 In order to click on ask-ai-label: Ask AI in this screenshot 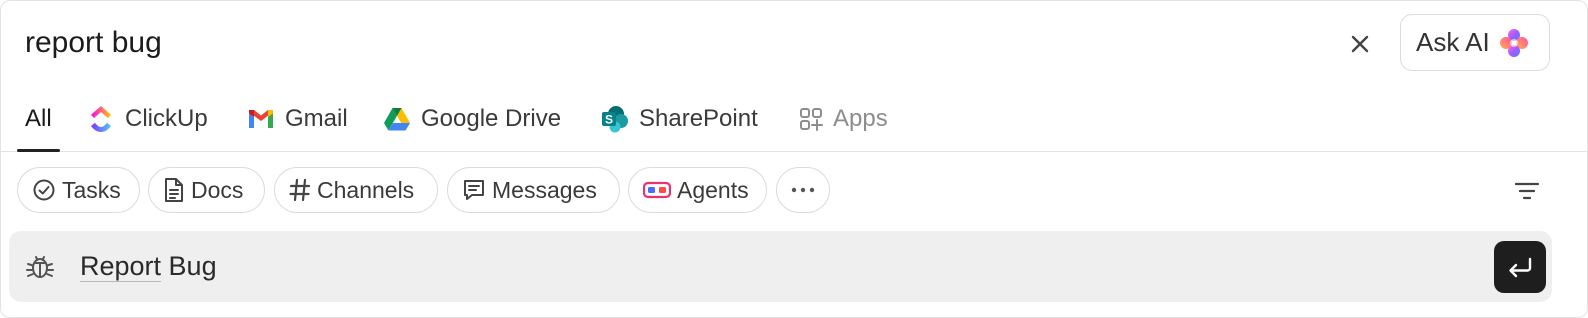, I will do `click(1453, 42)`.